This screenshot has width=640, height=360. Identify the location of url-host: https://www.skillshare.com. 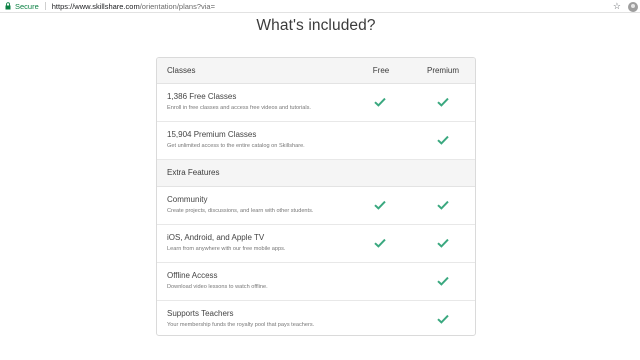
(95, 6).